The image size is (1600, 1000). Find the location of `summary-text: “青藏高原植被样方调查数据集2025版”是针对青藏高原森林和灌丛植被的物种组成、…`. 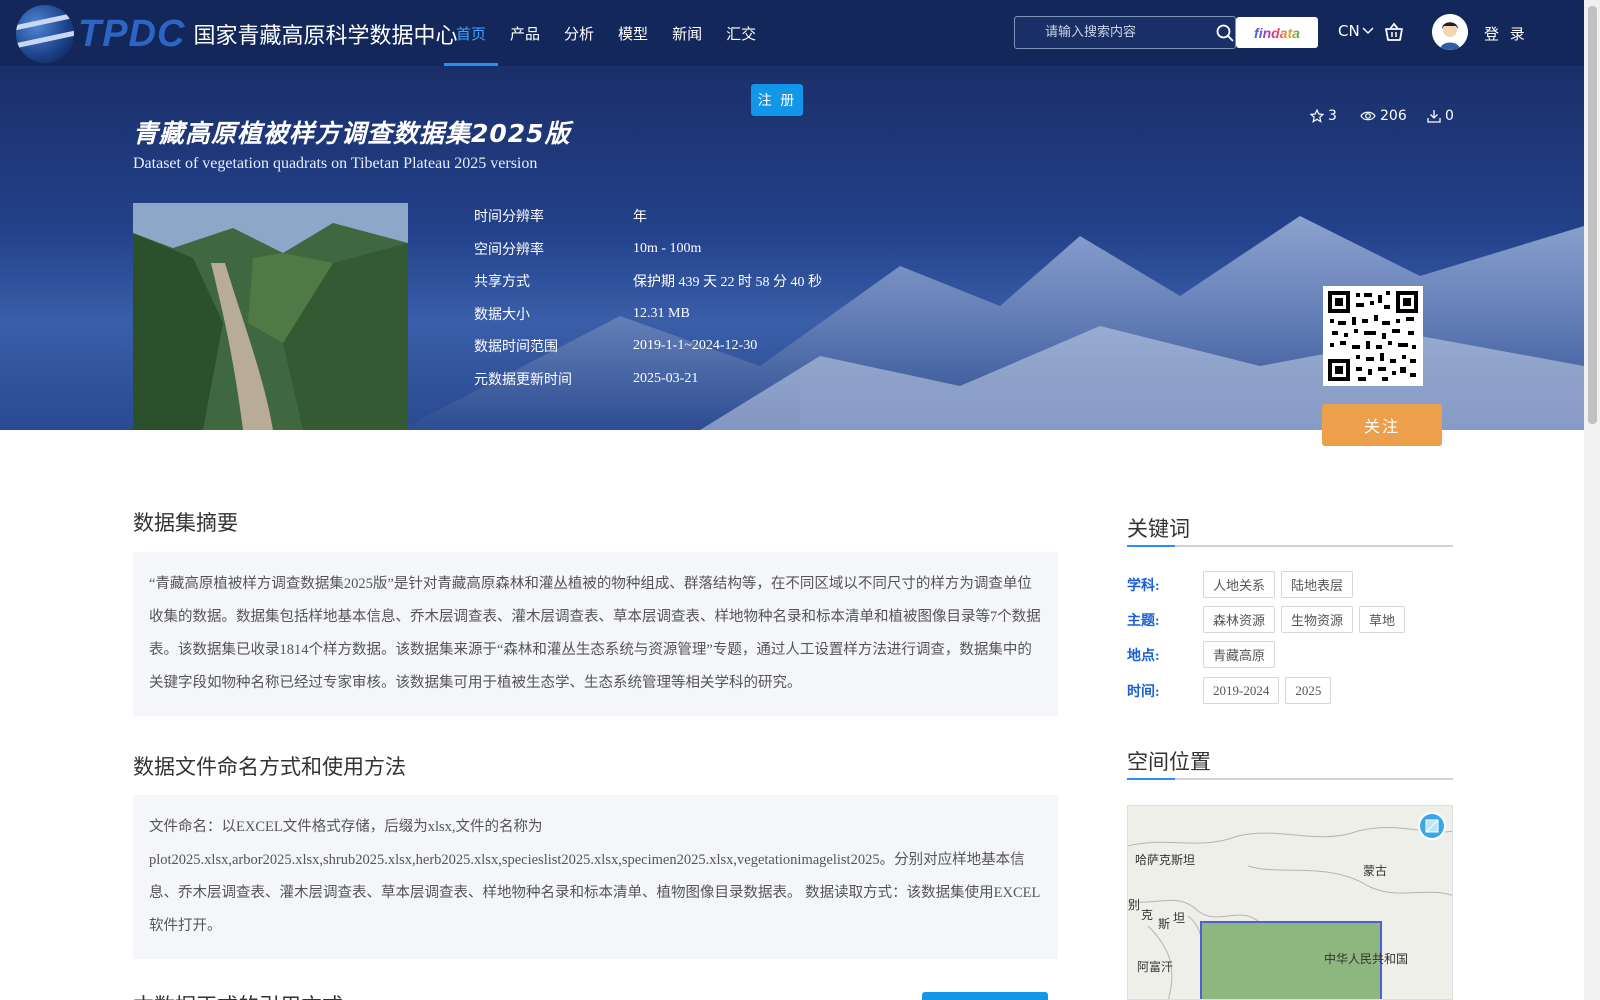

summary-text: “青藏高原植被样方调查数据集2025版”是针对青藏高原森林和灌丛植被的物种组成、… is located at coordinates (595, 634).